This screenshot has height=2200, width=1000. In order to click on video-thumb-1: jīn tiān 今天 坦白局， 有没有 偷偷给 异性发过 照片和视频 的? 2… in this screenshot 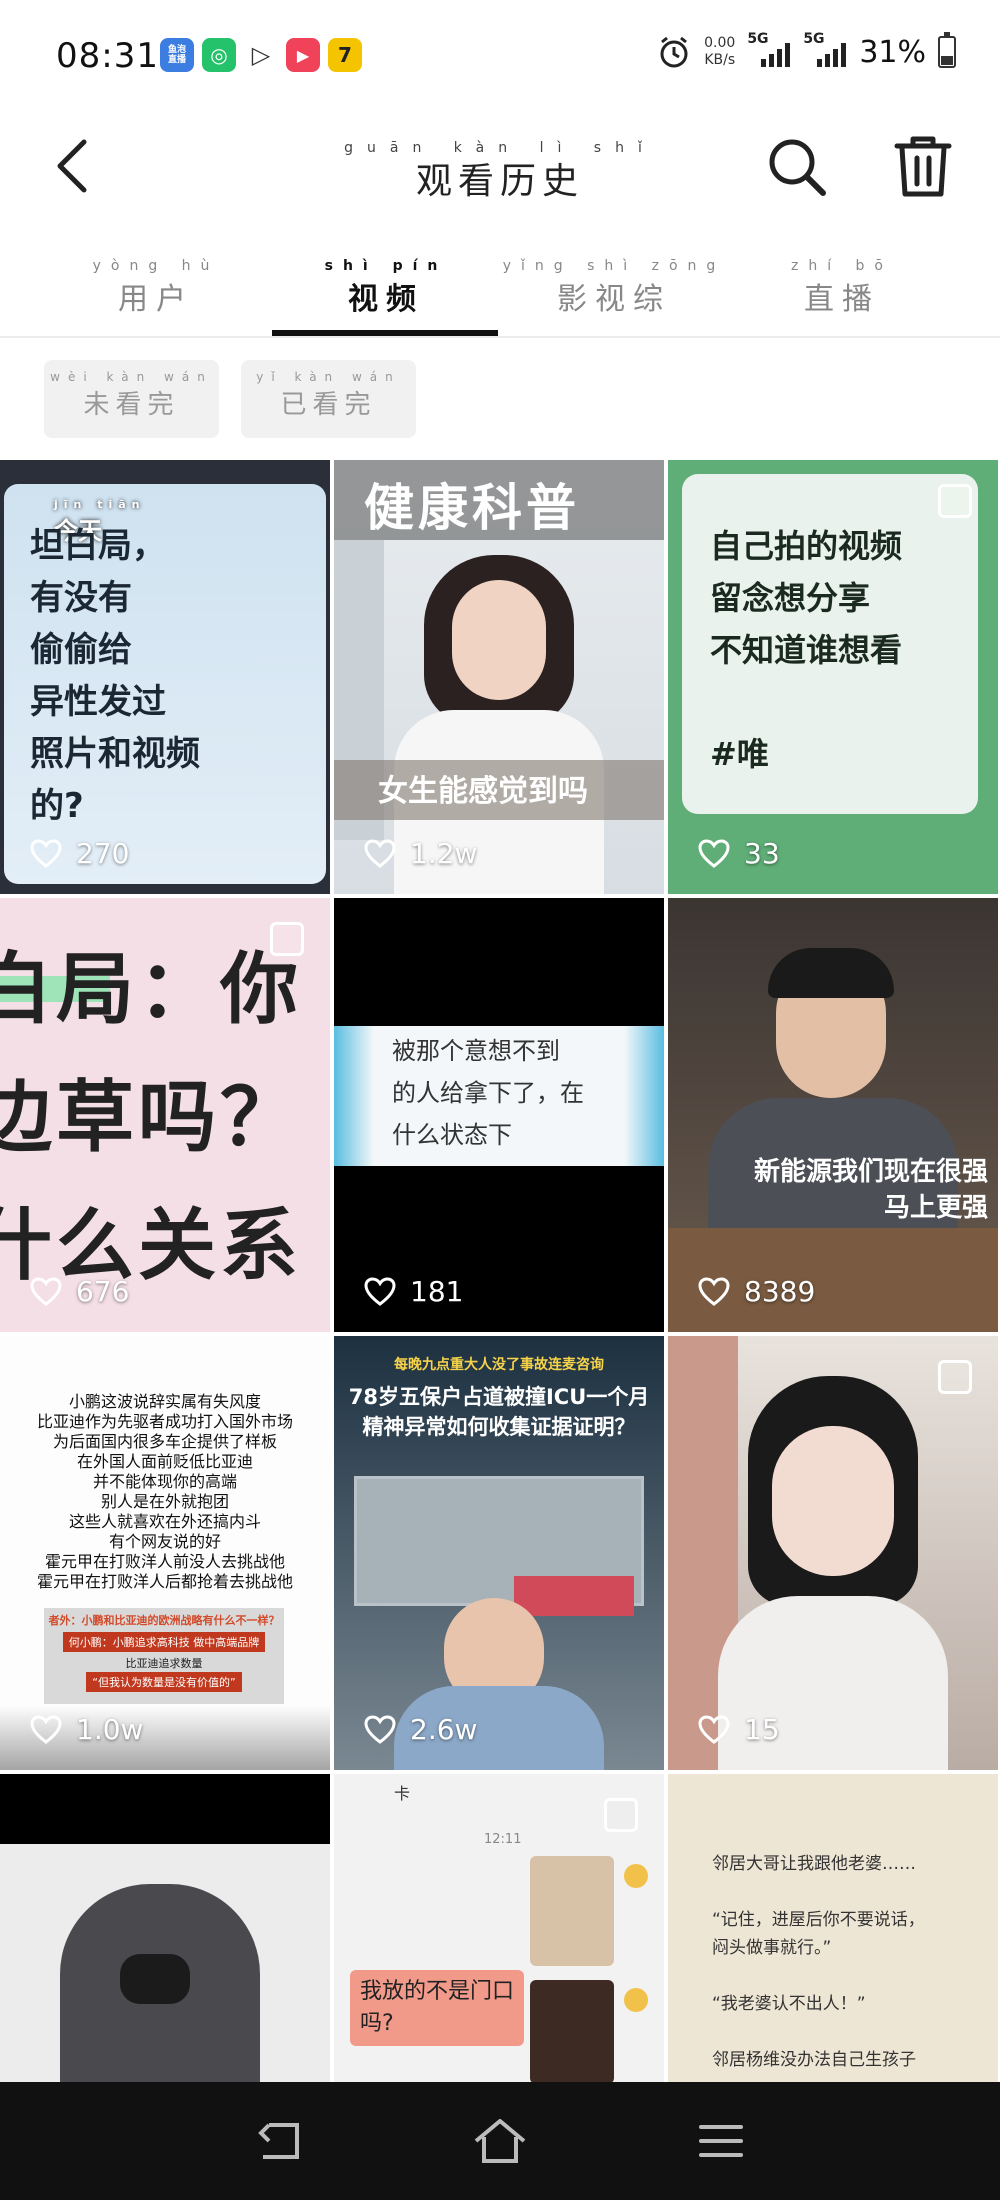, I will do `click(165, 677)`.